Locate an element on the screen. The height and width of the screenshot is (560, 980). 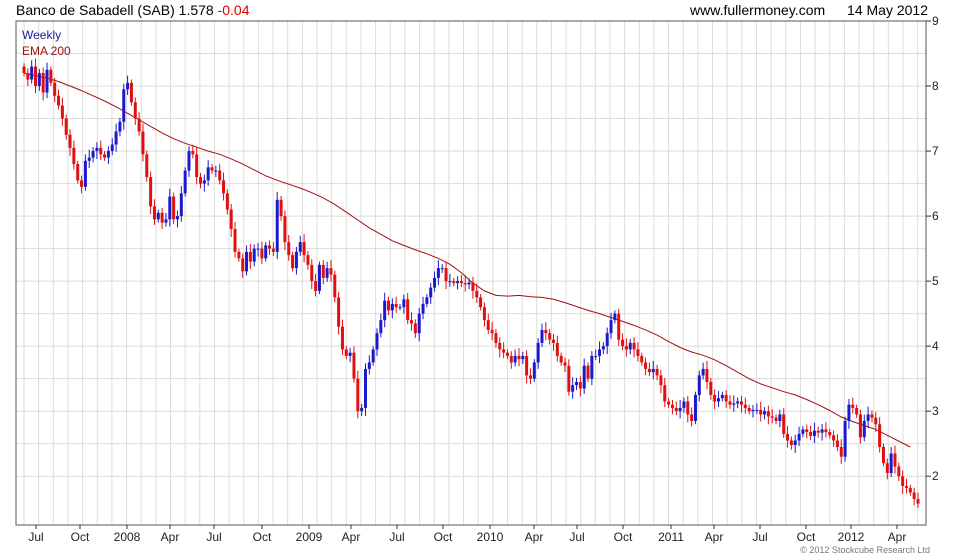
x-tick-label: 2009 is located at coordinates (309, 537).